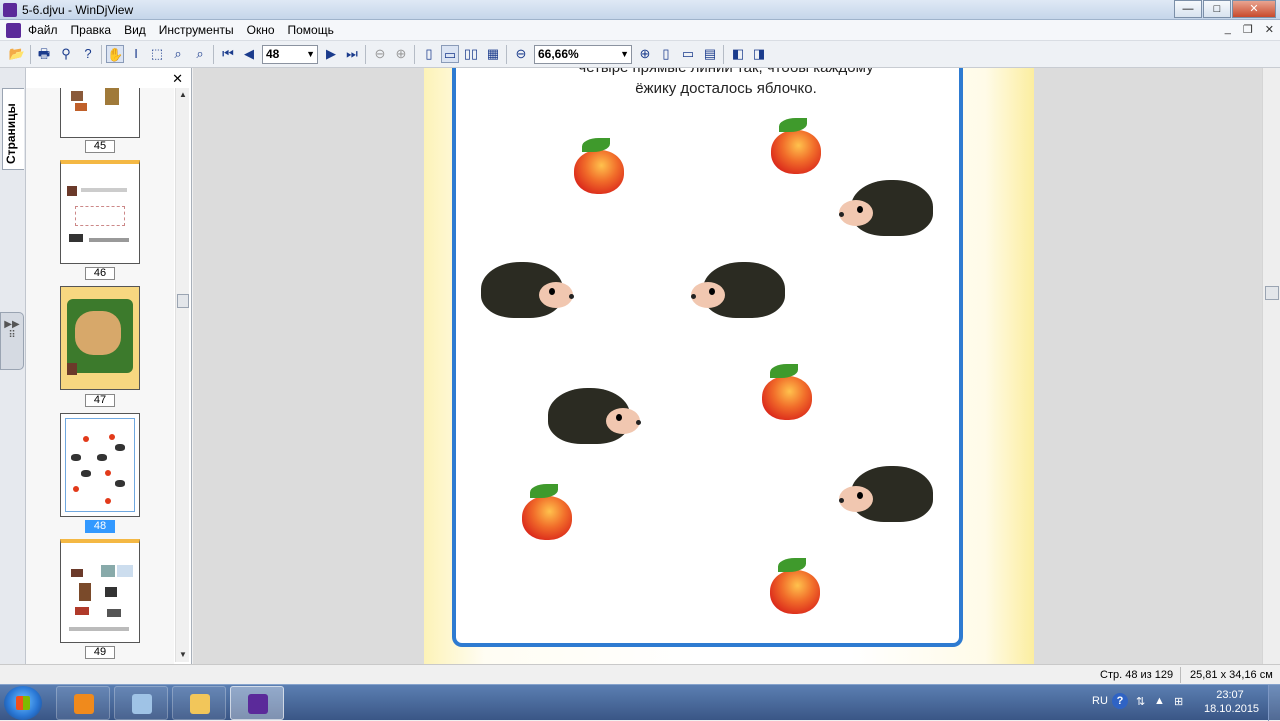 This screenshot has height=721, width=1280. Describe the element at coordinates (136, 54) in the screenshot. I see `text-select-icon: I` at that location.